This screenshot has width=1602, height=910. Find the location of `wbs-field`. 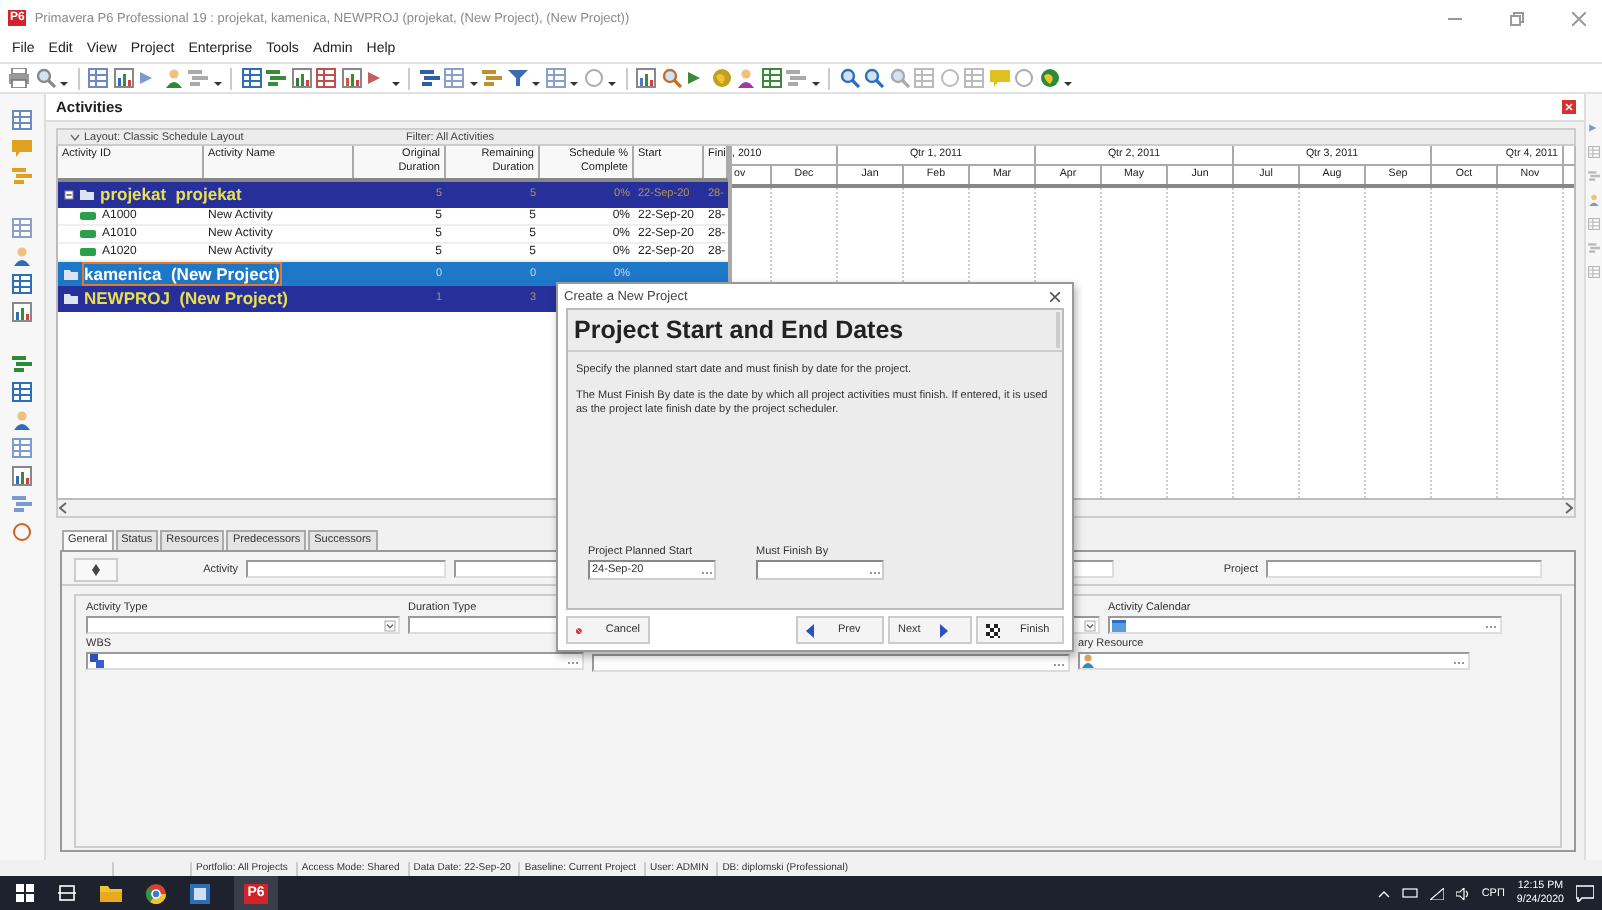

wbs-field is located at coordinates (335, 661).